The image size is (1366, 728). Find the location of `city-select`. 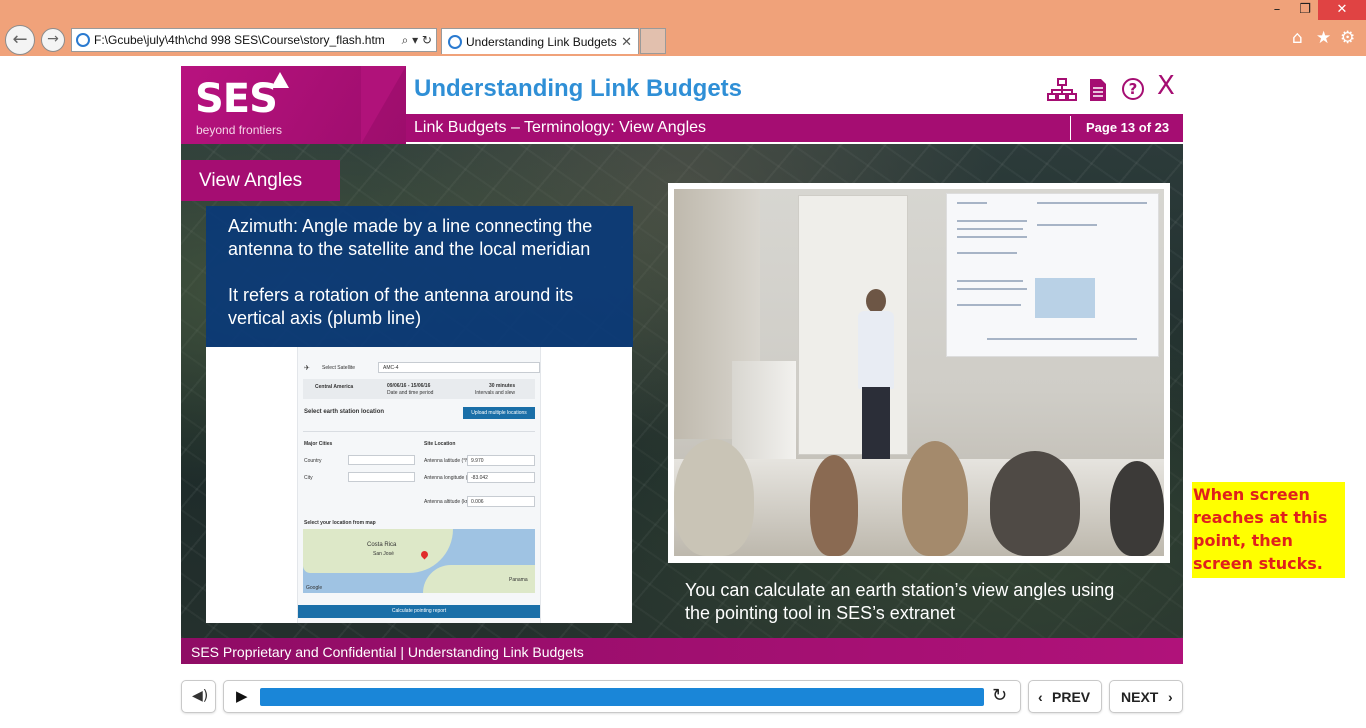

city-select is located at coordinates (381, 477).